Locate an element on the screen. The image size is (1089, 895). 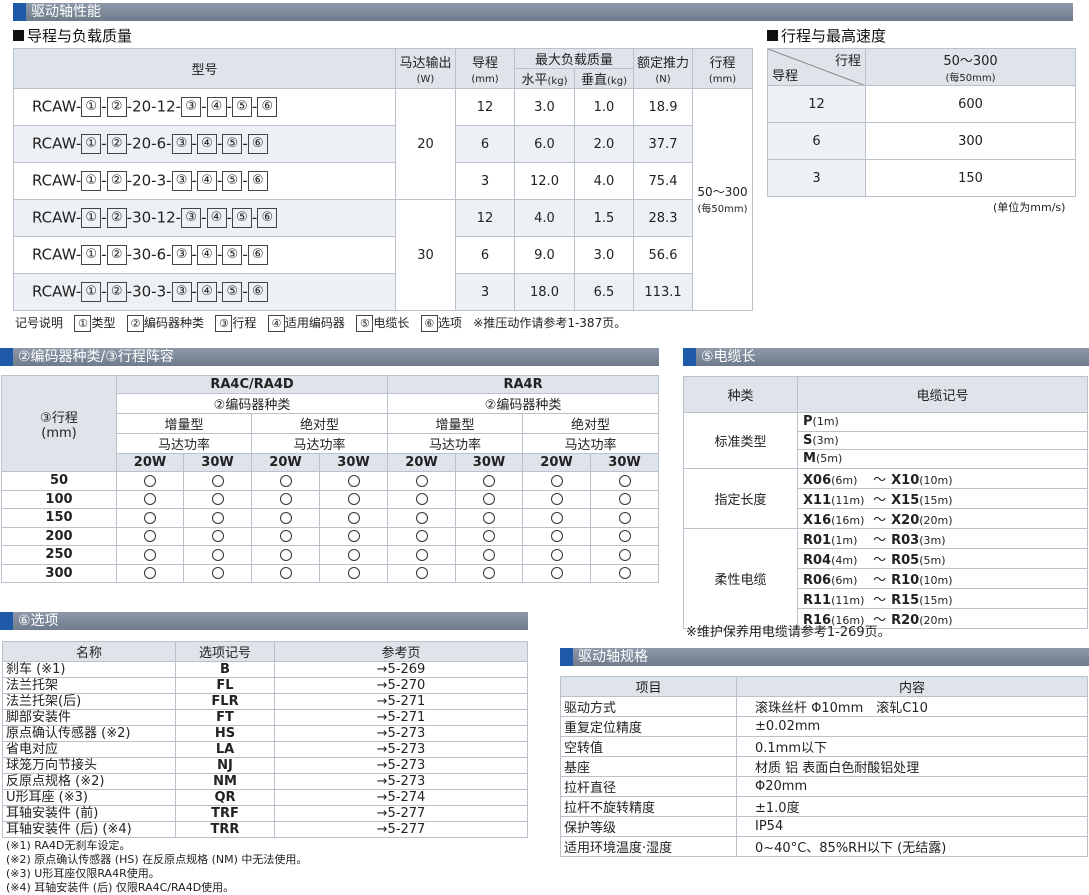
table-row: 反原点规格 (※2) NM →5-273 is located at coordinates (265, 781).